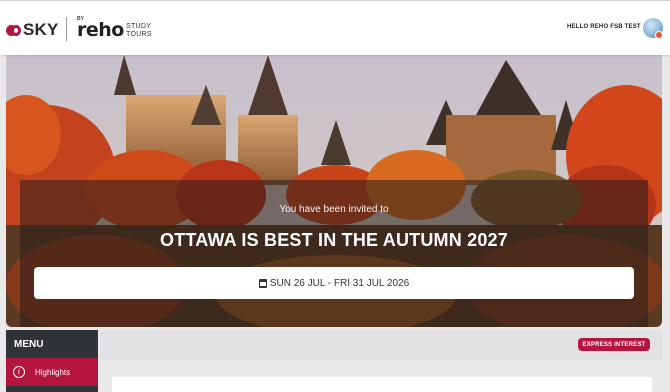  What do you see at coordinates (604, 27) in the screenshot?
I see `user-greeting: HELLO REHO FSB TEST` at bounding box center [604, 27].